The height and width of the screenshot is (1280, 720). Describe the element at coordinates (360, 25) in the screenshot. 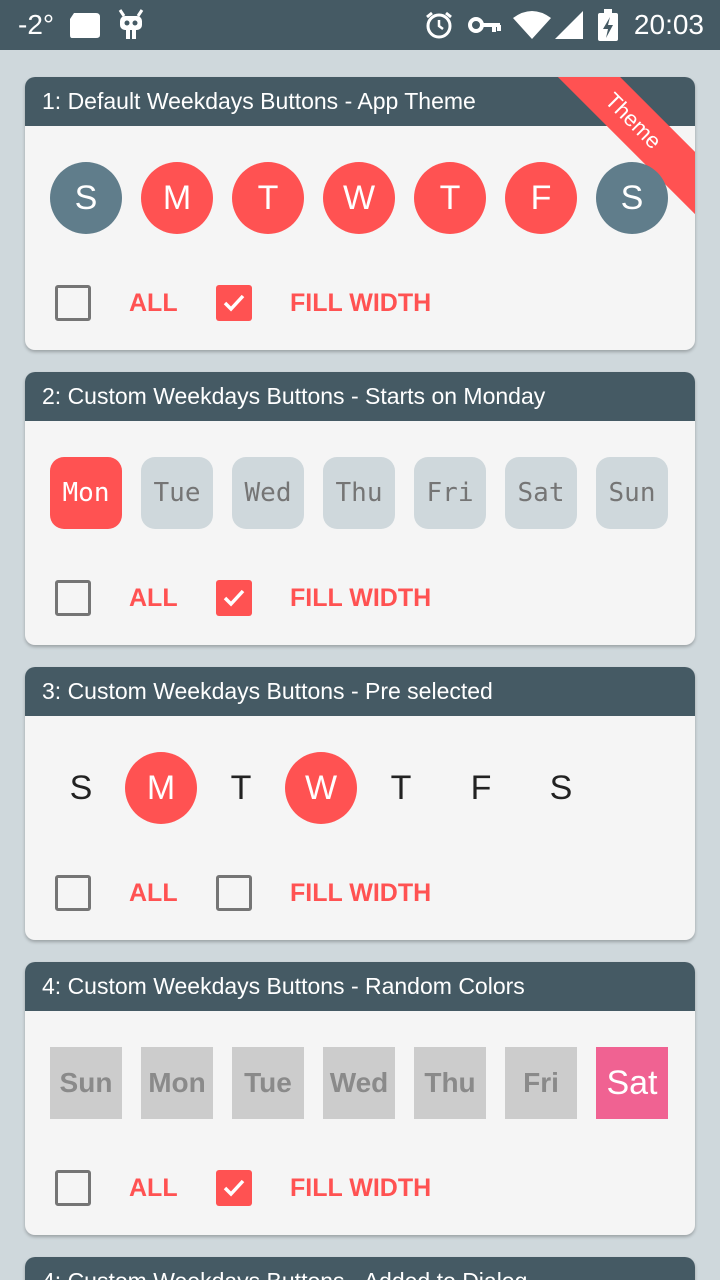

I see `status-bar: -2° 20:03` at that location.